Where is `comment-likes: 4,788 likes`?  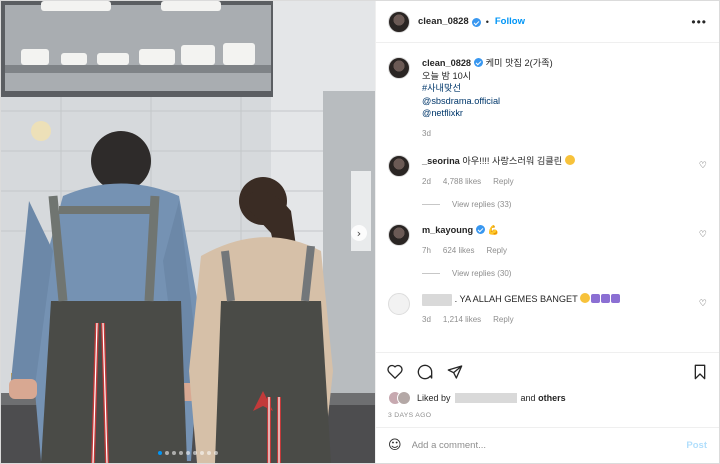 comment-likes: 4,788 likes is located at coordinates (462, 182).